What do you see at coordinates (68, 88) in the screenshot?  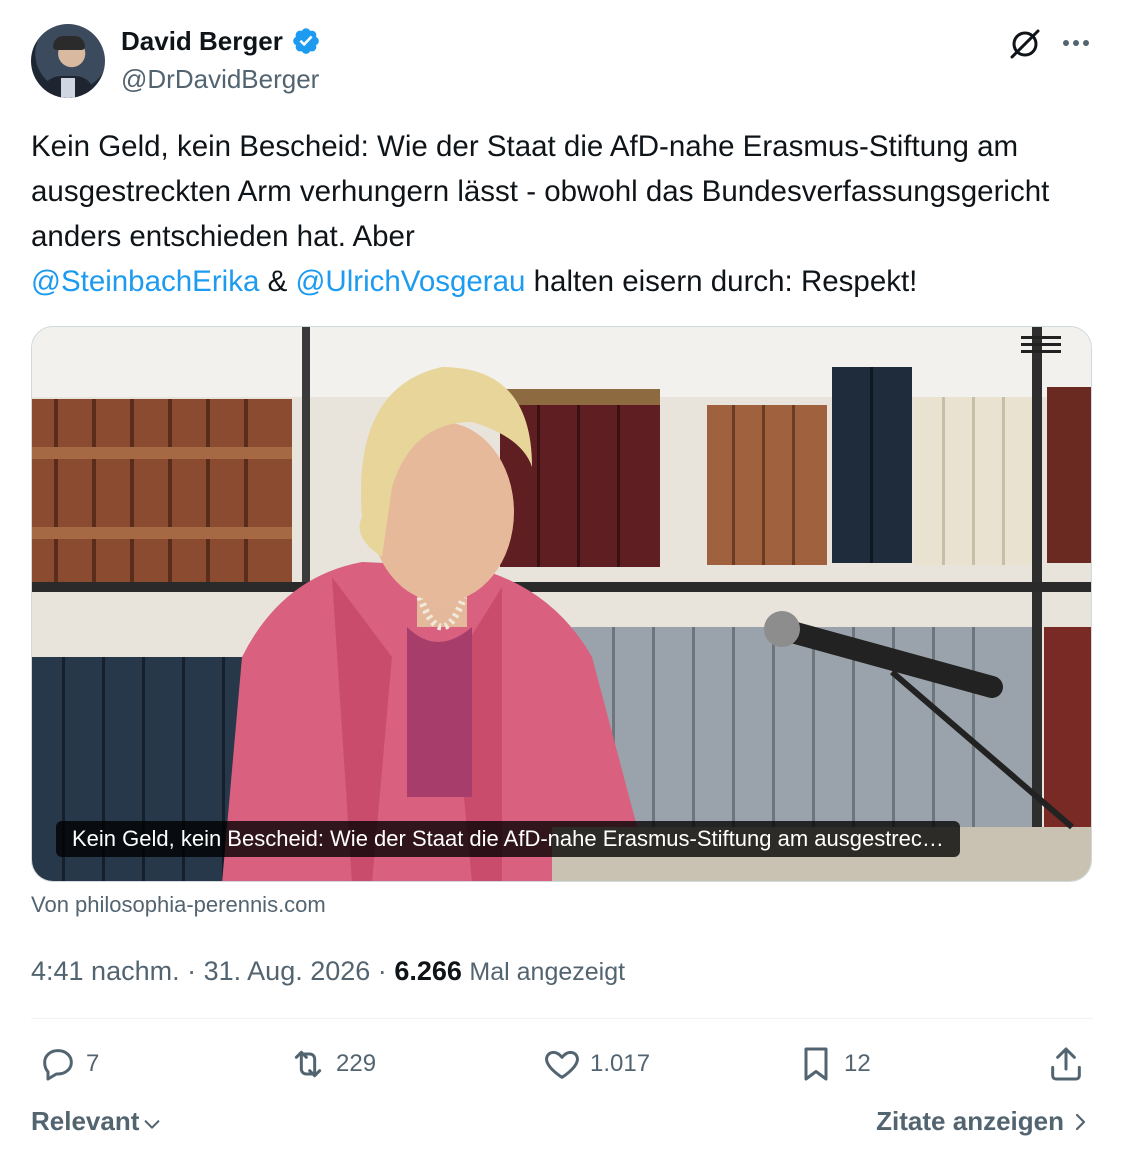 I see `avatar-shirt` at bounding box center [68, 88].